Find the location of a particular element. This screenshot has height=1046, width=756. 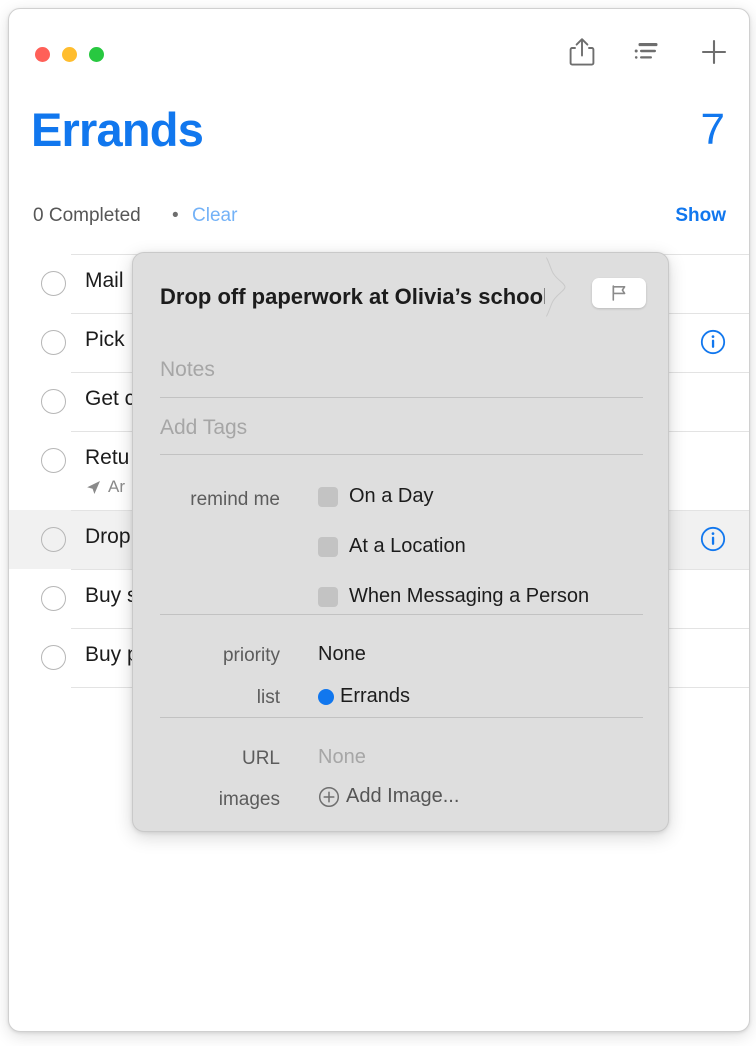

completed-row: 0 Completed • Clear Show is located at coordinates (379, 226).